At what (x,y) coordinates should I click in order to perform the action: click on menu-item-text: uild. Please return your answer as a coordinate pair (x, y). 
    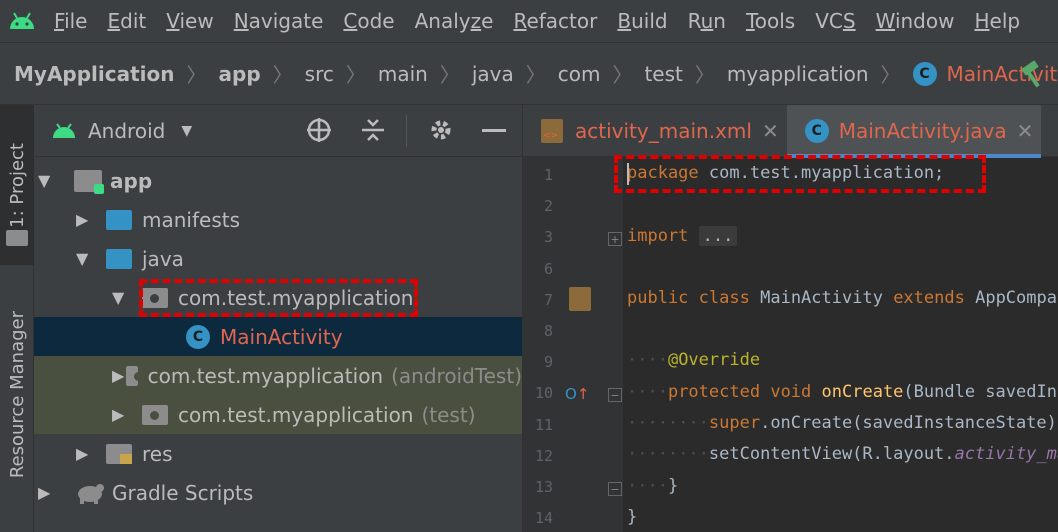
    Looking at the image, I should click on (649, 21).